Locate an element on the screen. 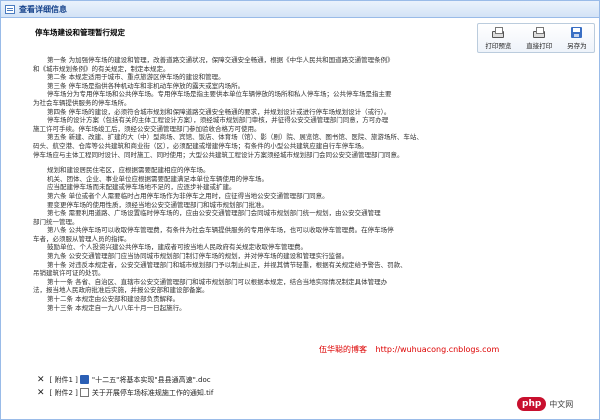 The width and height of the screenshot is (600, 420). watermark-url: http://wuhuacong.cnblogs.com is located at coordinates (438, 349).